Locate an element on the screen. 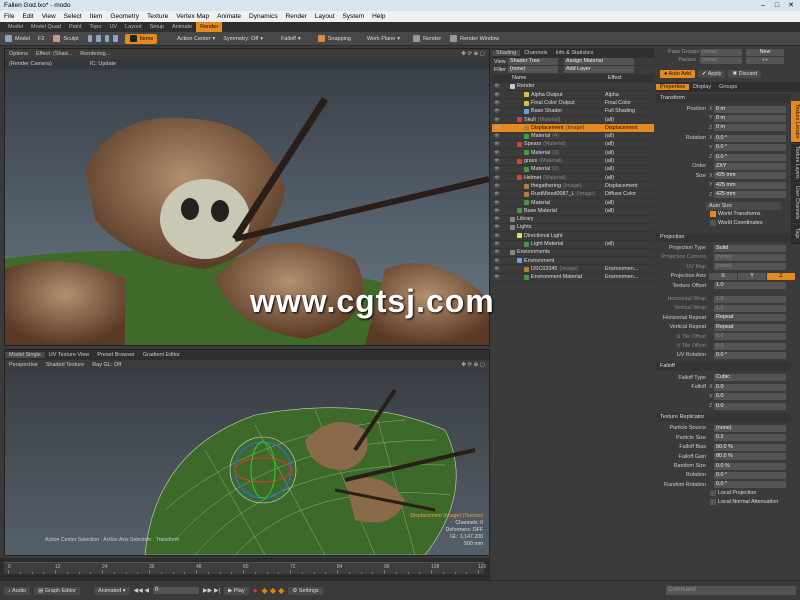  auto-size-button: Auto Size is located at coordinates (743, 205).